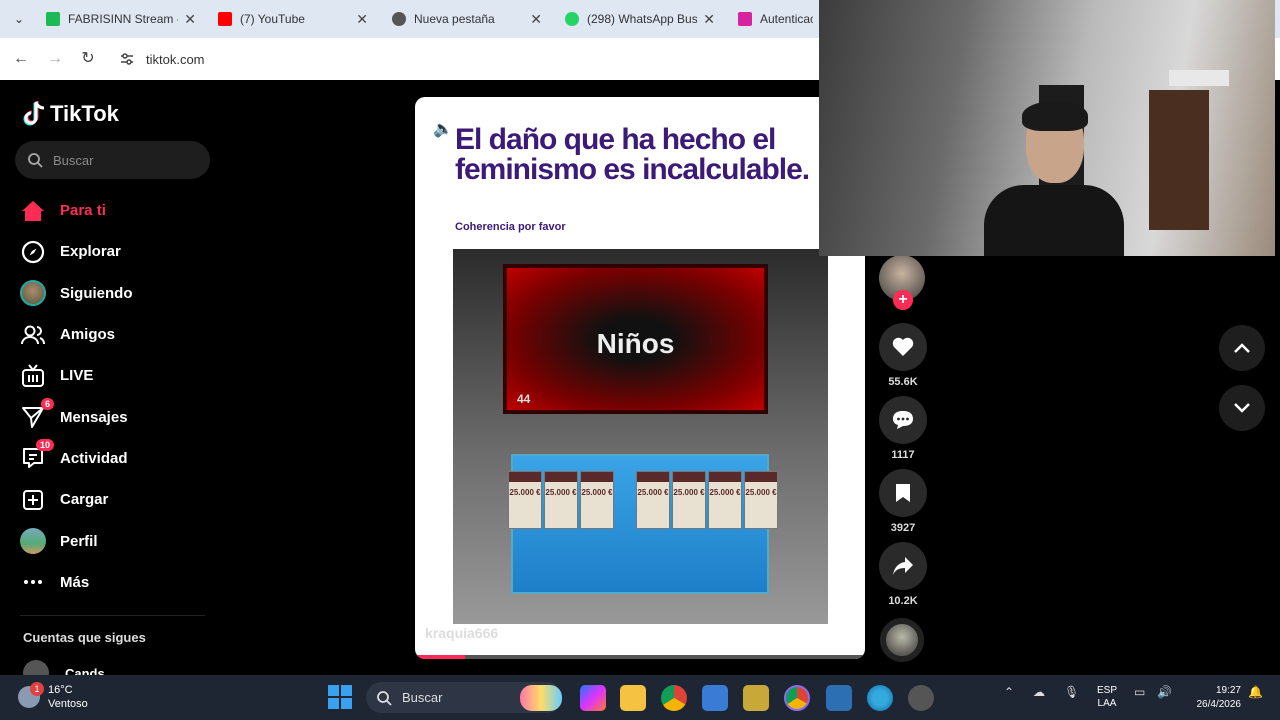  I want to click on site-settings-icon, so click(127, 59).